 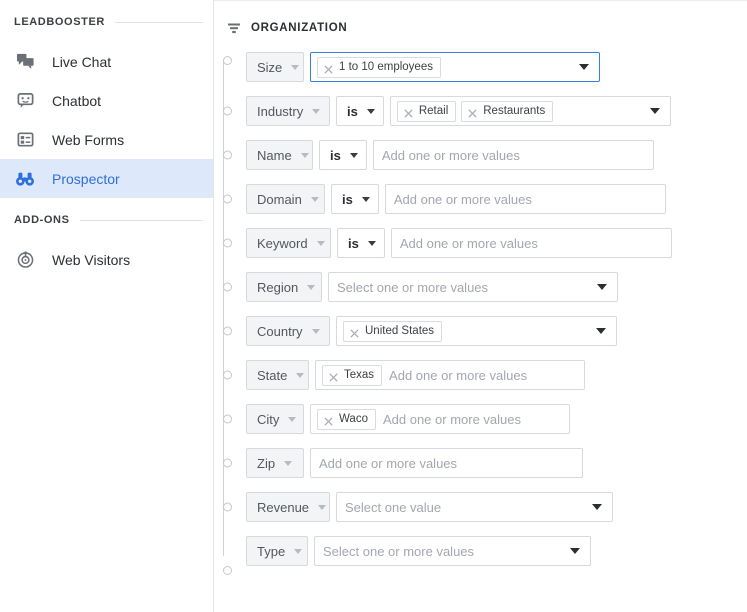 What do you see at coordinates (355, 199) in the screenshot?
I see `operator-select-domain: is` at bounding box center [355, 199].